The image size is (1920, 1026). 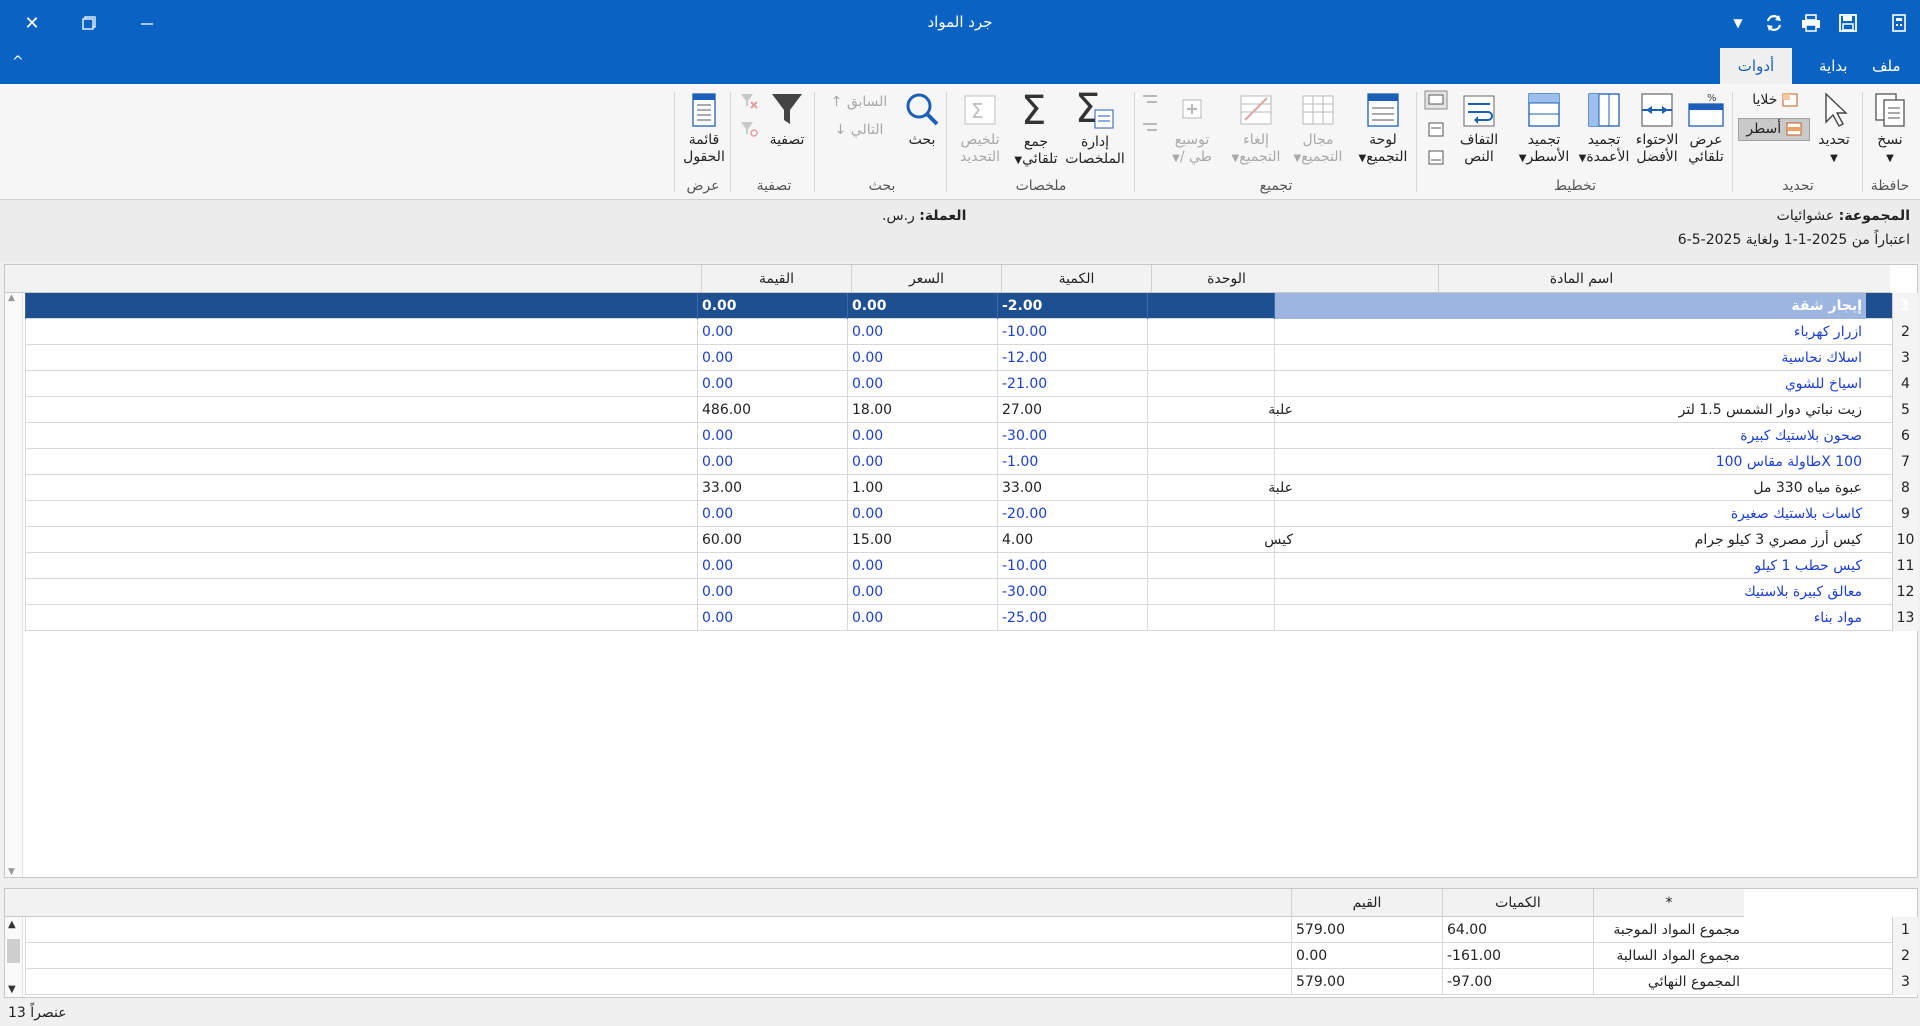 I want to click on table-row: 1 إيجار شقة -2.00 0.00 0.00, so click(x=971, y=306).